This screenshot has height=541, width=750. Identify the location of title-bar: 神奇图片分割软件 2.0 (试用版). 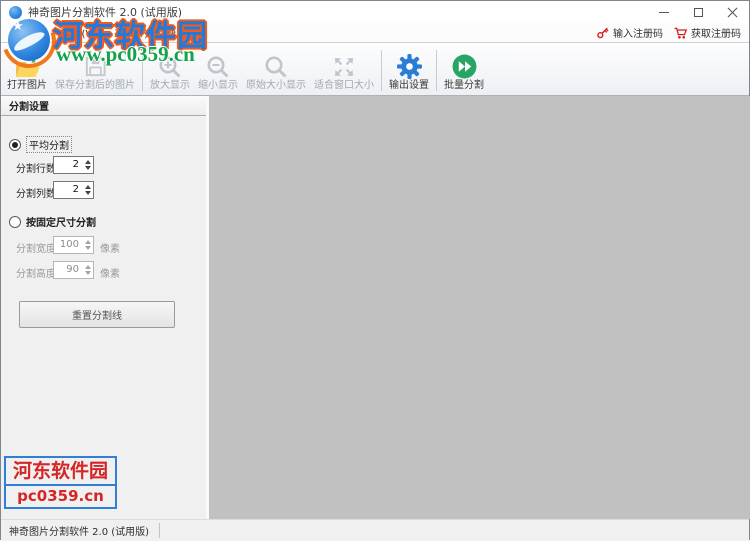
(375, 12).